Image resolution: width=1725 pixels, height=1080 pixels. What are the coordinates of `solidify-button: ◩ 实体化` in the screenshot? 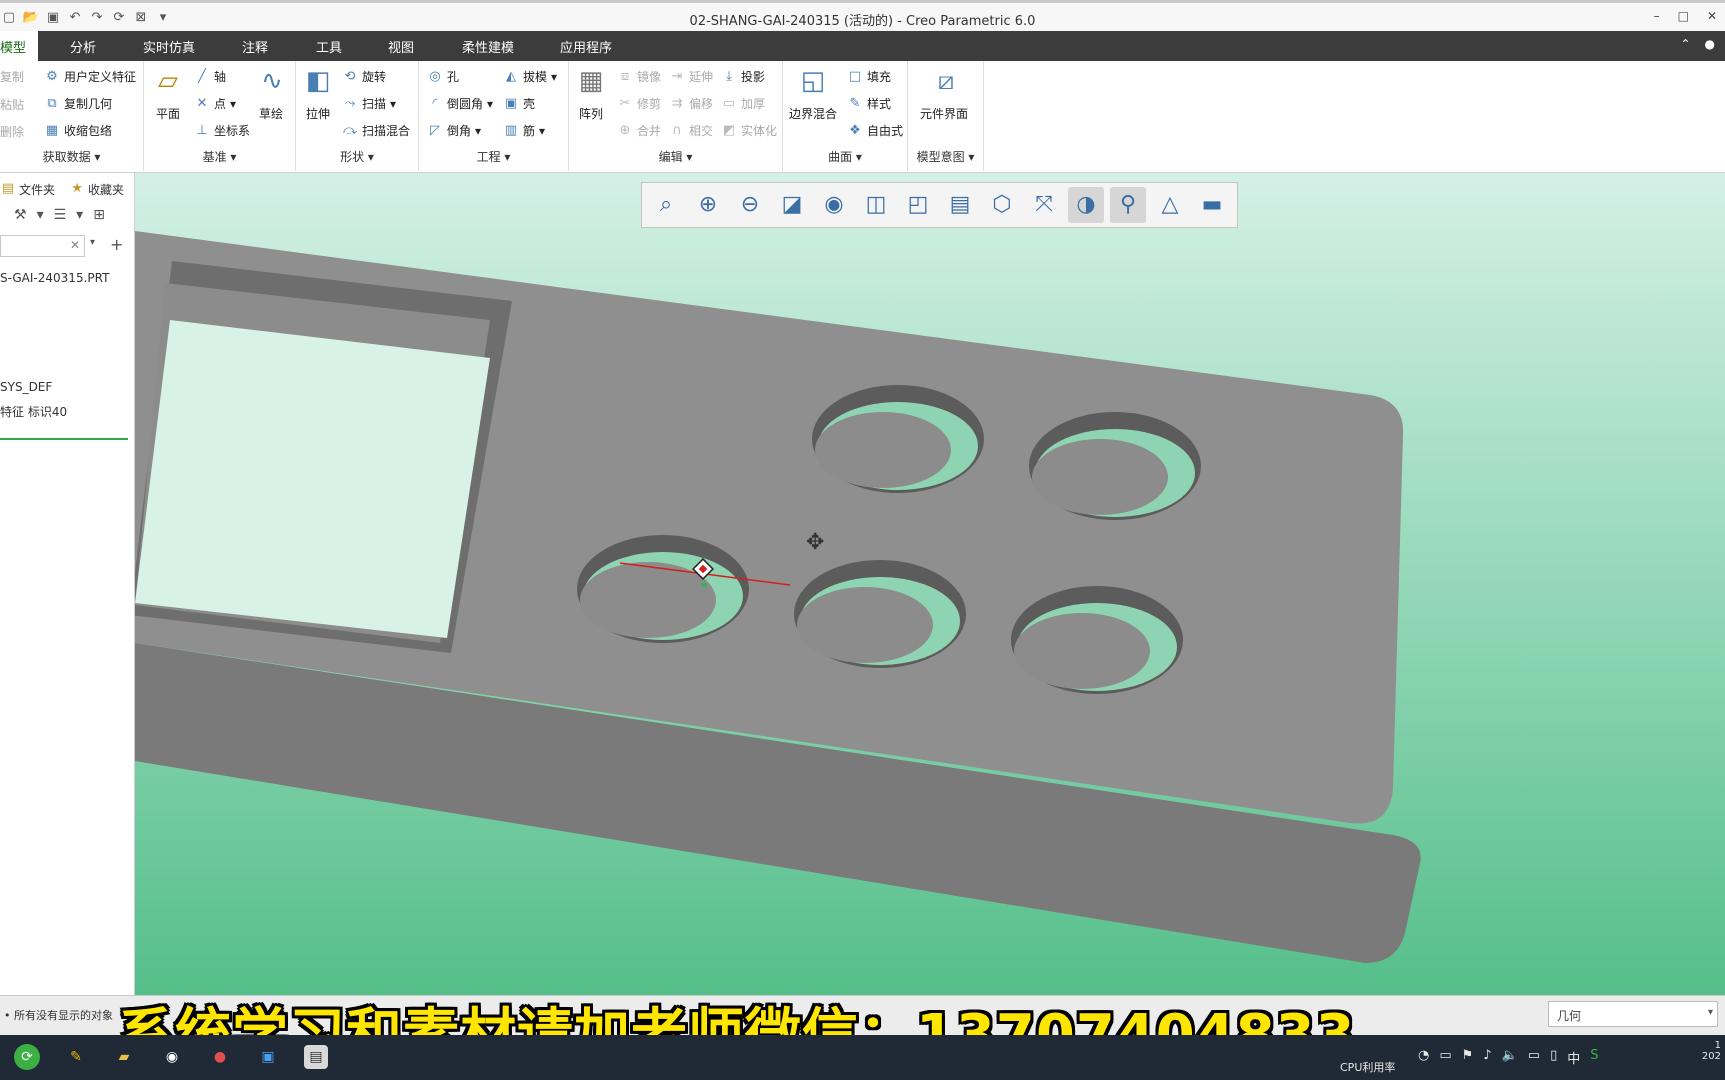 It's located at (749, 130).